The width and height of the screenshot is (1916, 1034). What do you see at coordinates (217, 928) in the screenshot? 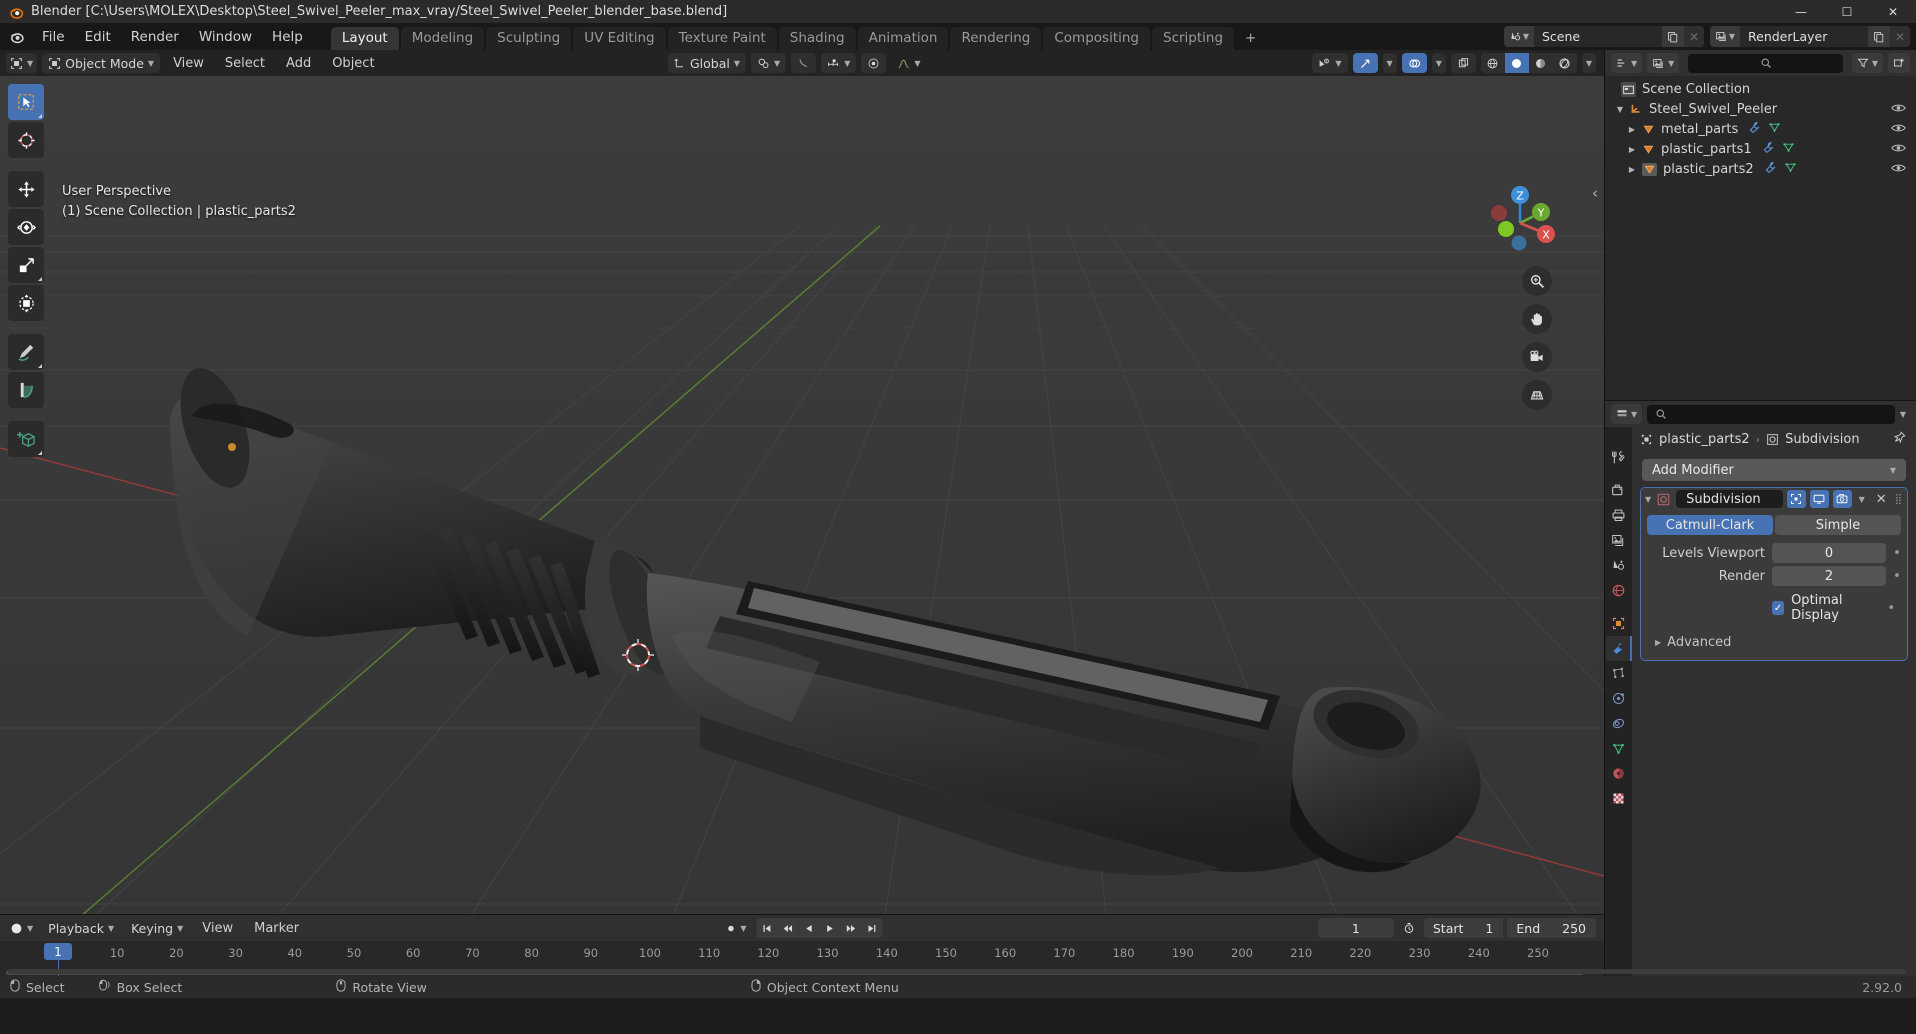
I see `timeline-menu-view: View` at bounding box center [217, 928].